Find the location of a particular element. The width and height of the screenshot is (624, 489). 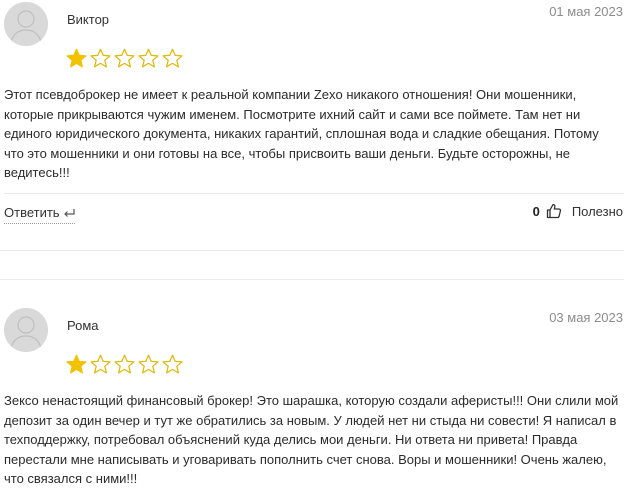

reply-button: Ответить is located at coordinates (39, 214).